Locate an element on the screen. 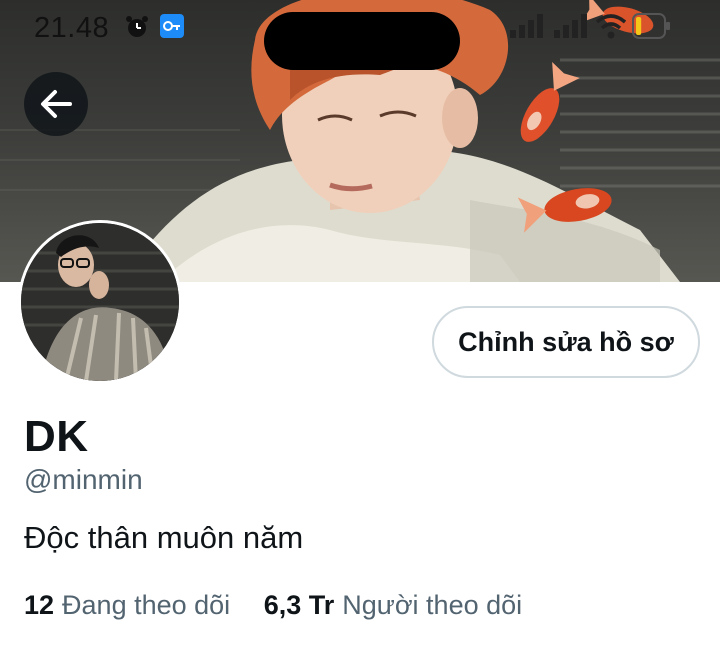  back-button is located at coordinates (56, 104).